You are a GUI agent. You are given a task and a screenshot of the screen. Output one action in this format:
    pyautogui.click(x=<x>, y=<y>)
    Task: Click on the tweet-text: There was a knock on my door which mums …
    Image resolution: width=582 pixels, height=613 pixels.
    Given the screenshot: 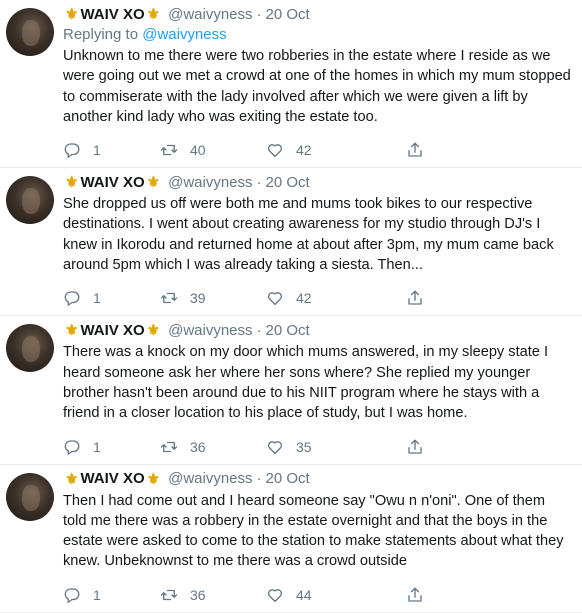 What is the action you would take?
    pyautogui.click(x=306, y=383)
    